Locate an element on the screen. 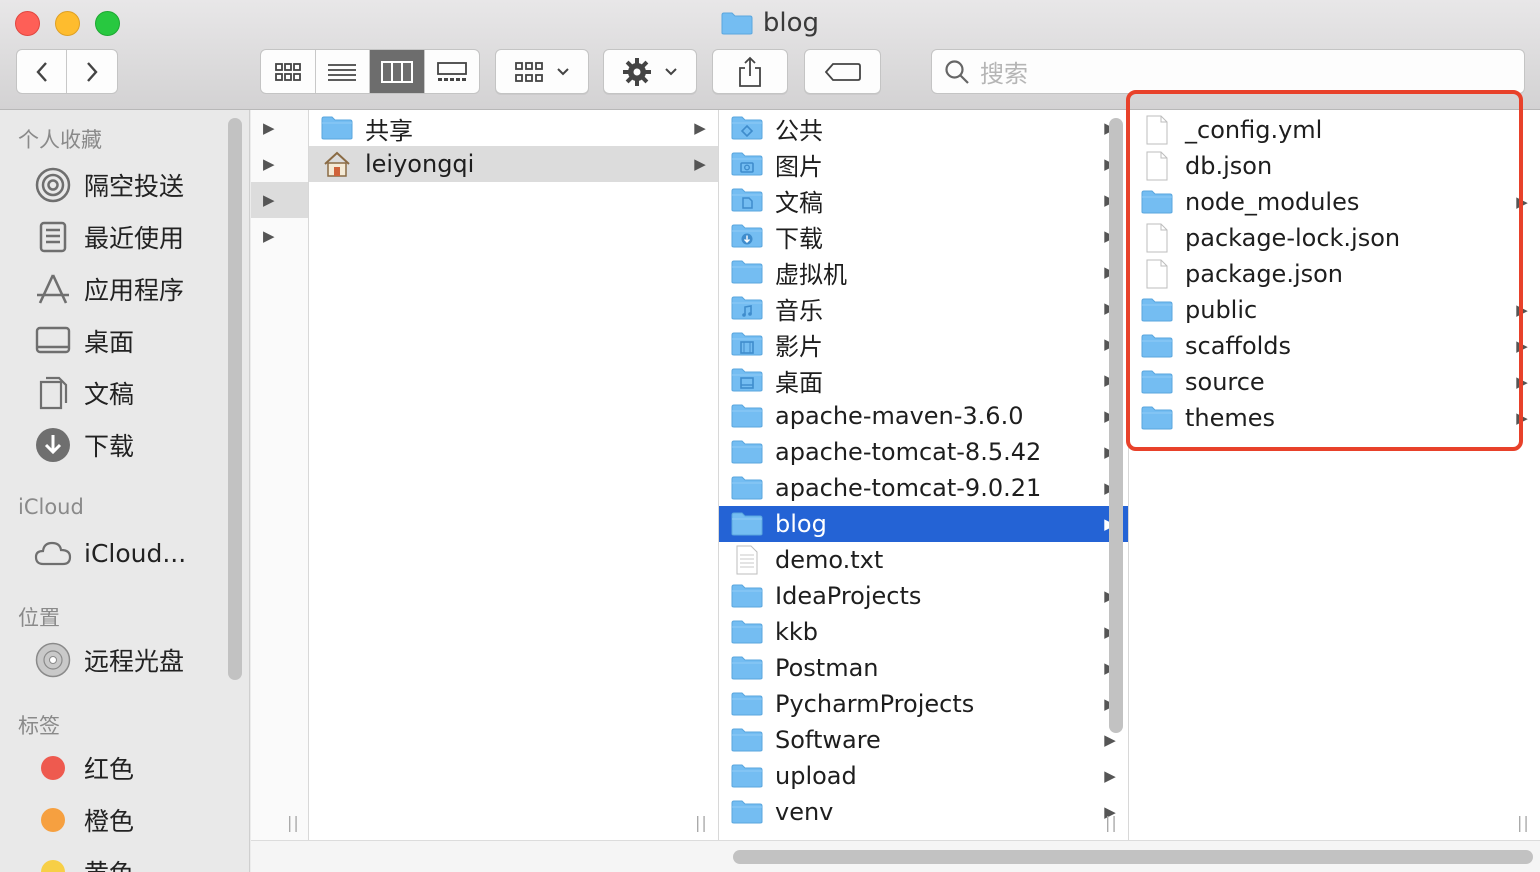 The height and width of the screenshot is (872, 1540). text-file-icon is located at coordinates (747, 560).